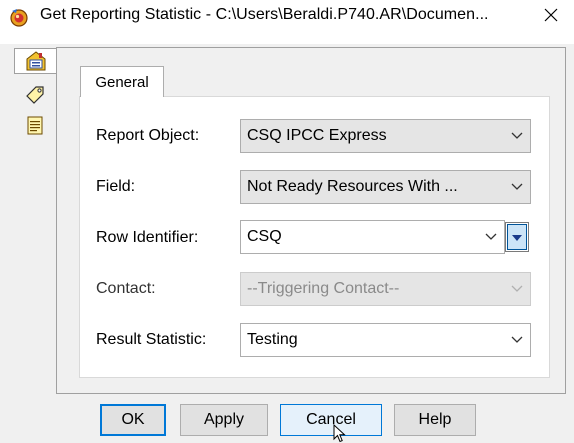 The width and height of the screenshot is (574, 443). I want to click on expression-dropdown-button, so click(517, 237).